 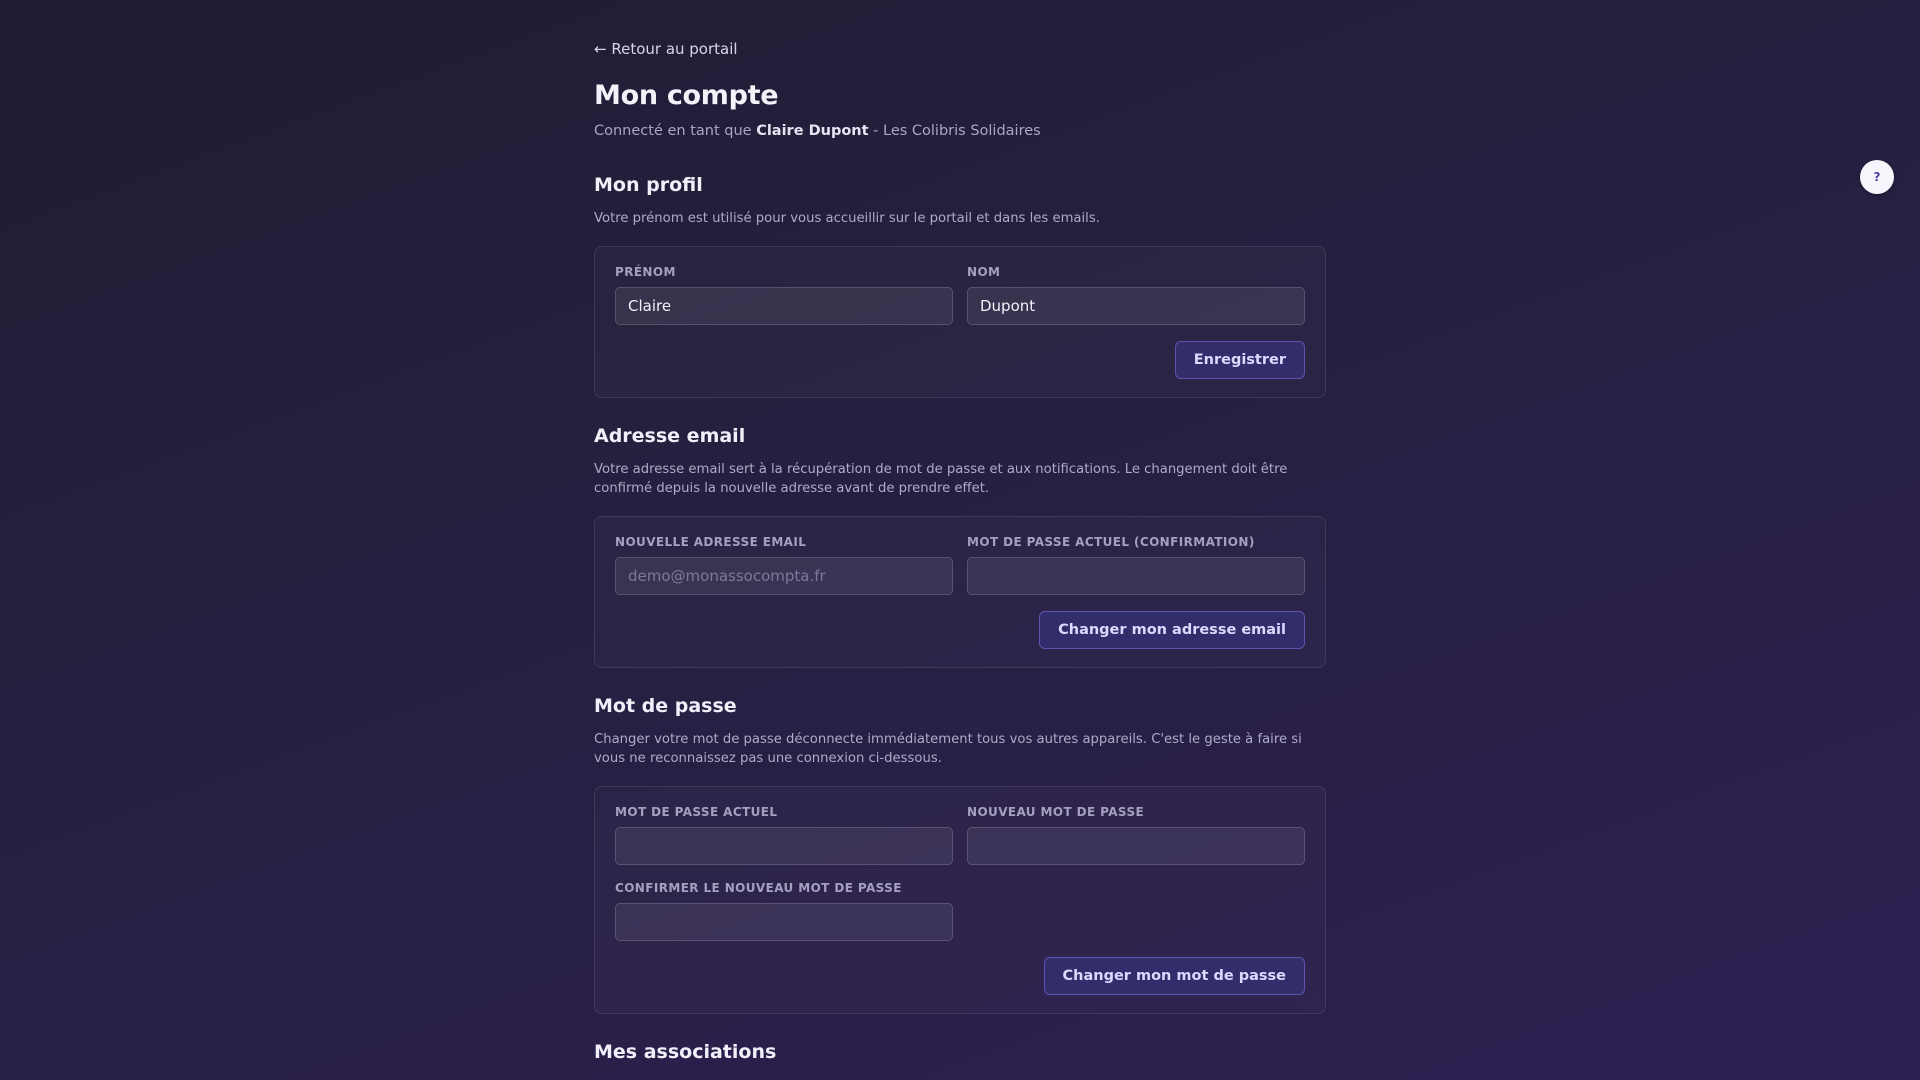 What do you see at coordinates (648, 185) in the screenshot?
I see `profile-section-title: Mon profil` at bounding box center [648, 185].